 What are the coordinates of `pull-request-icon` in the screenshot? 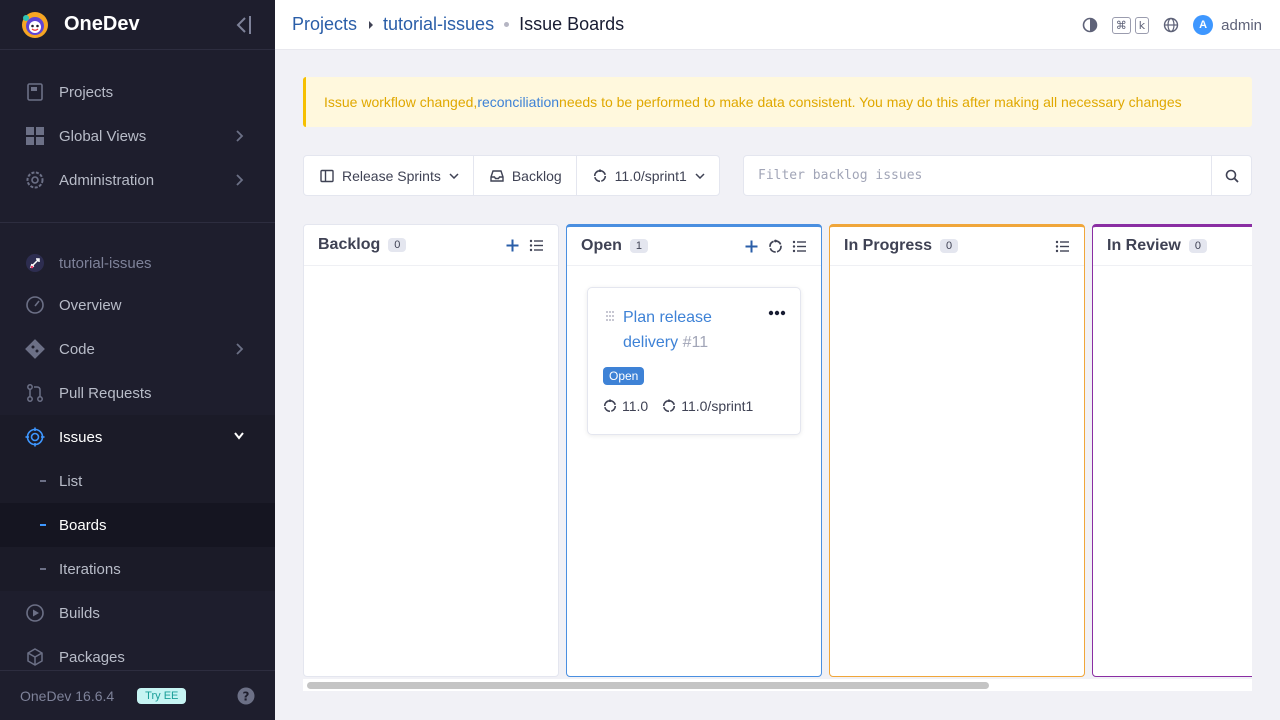 It's located at (35, 393).